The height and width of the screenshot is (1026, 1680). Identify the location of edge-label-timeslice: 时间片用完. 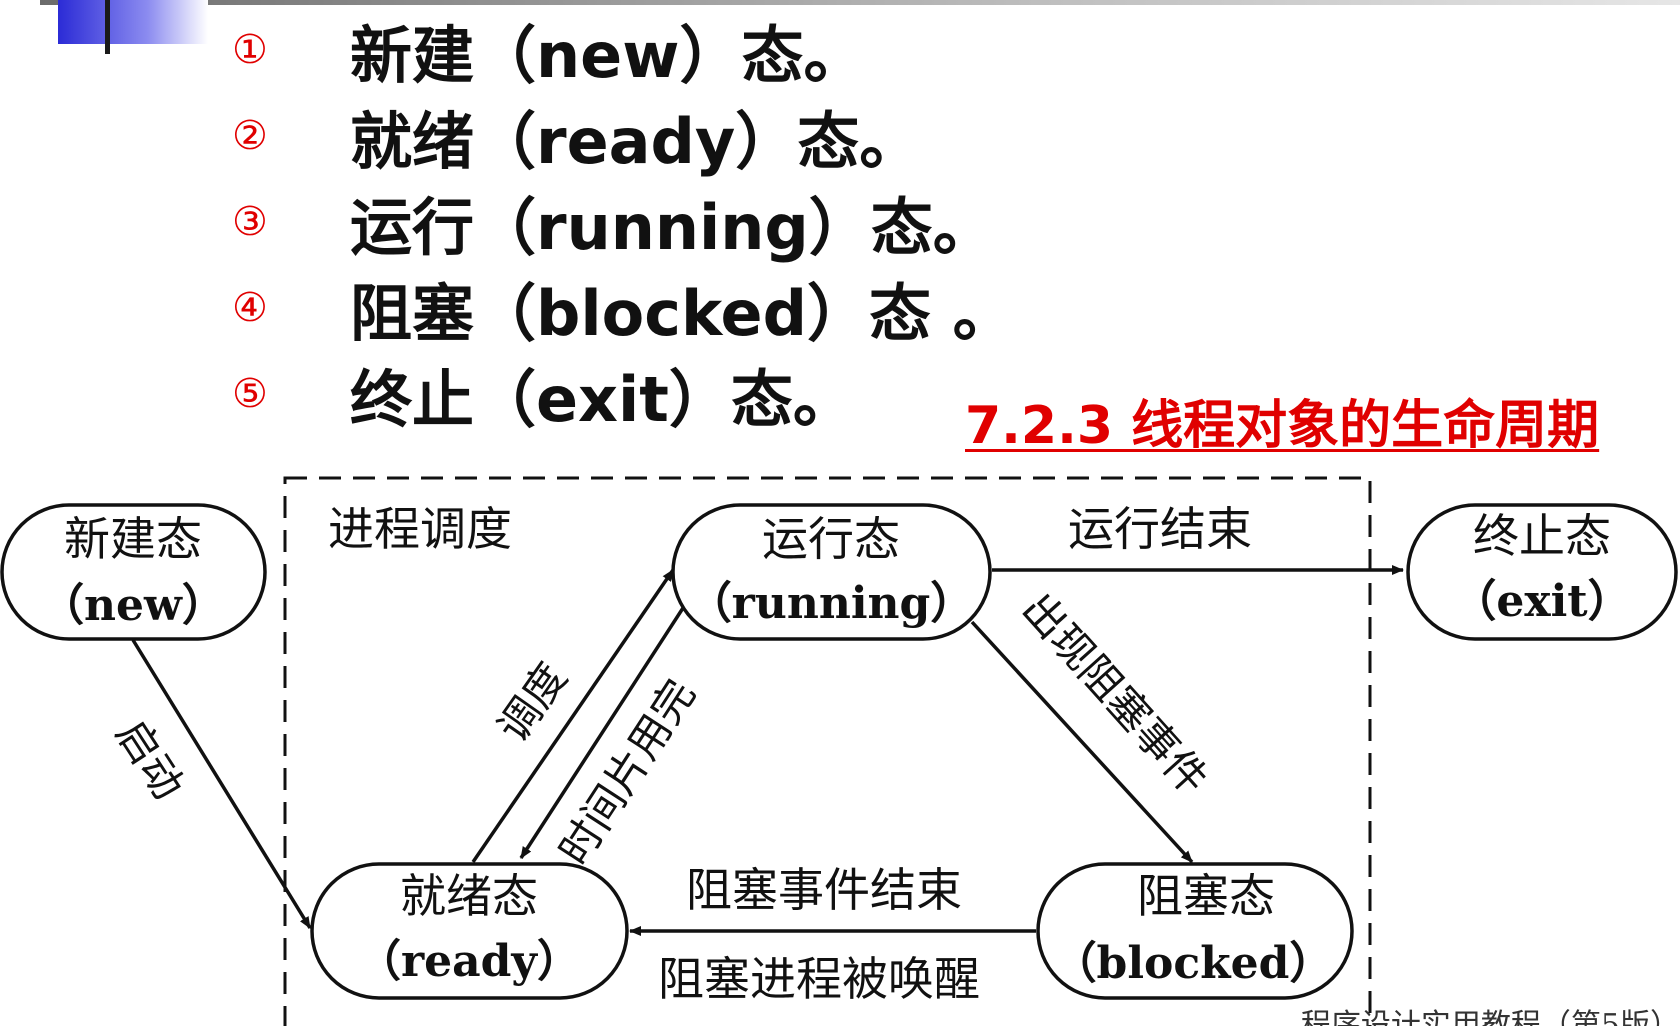
(626, 772).